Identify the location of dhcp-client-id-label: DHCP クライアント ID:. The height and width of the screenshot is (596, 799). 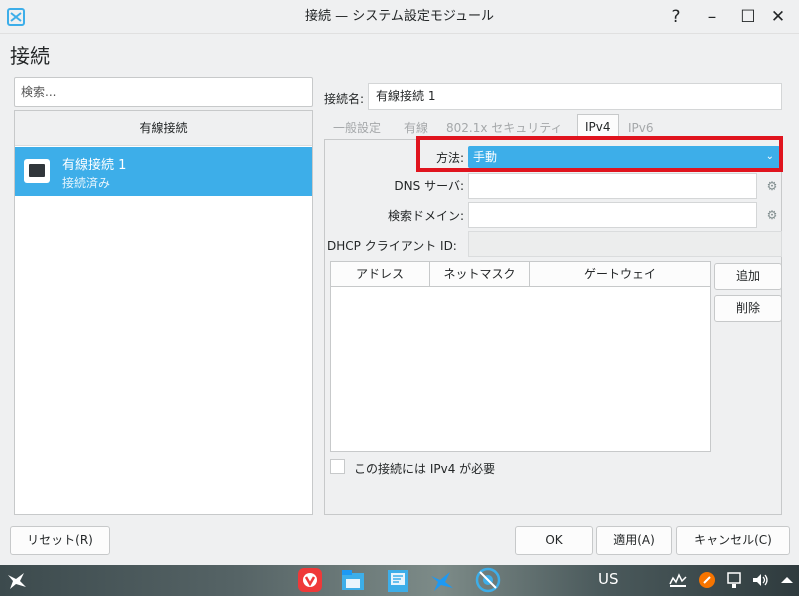
(392, 246).